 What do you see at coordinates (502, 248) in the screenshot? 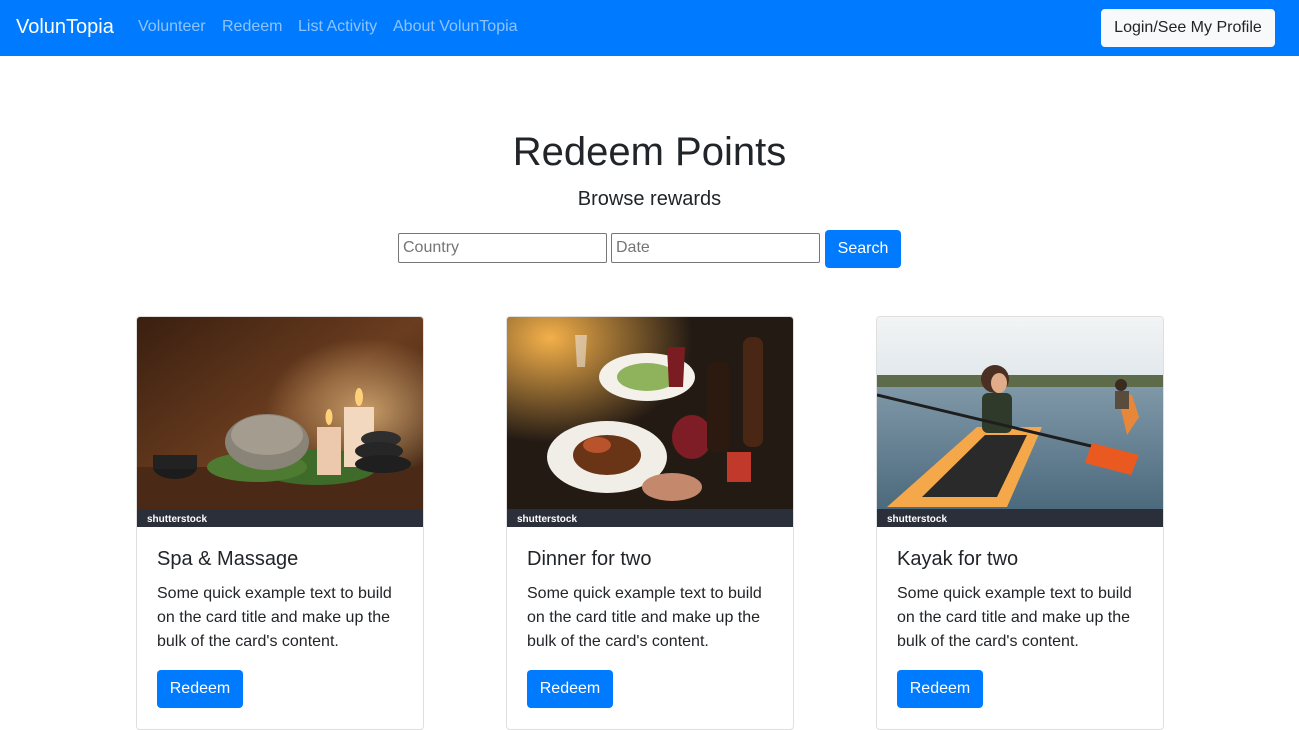
I see `country-input` at bounding box center [502, 248].